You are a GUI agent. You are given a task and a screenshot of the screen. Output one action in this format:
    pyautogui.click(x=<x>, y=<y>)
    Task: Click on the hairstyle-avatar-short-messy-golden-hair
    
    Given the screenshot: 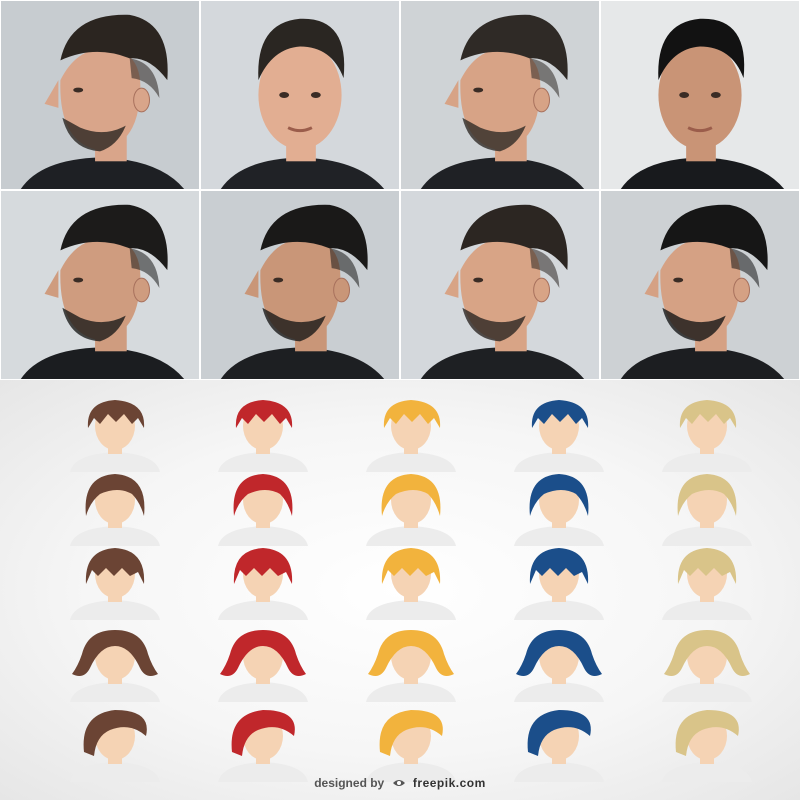 What is the action you would take?
    pyautogui.click(x=411, y=433)
    